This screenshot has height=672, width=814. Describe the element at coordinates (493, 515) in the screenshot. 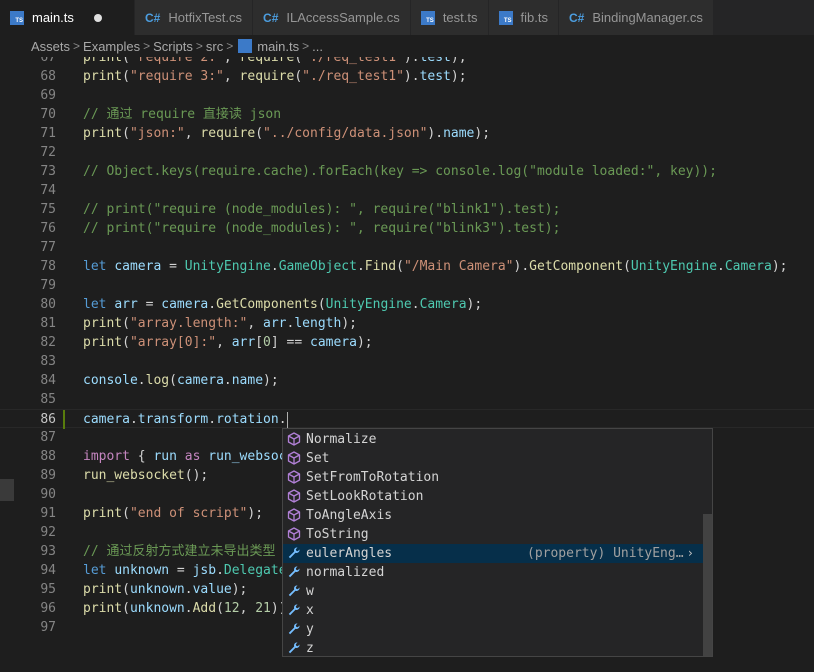

I see `suggest-item: ToAngleAxis` at that location.